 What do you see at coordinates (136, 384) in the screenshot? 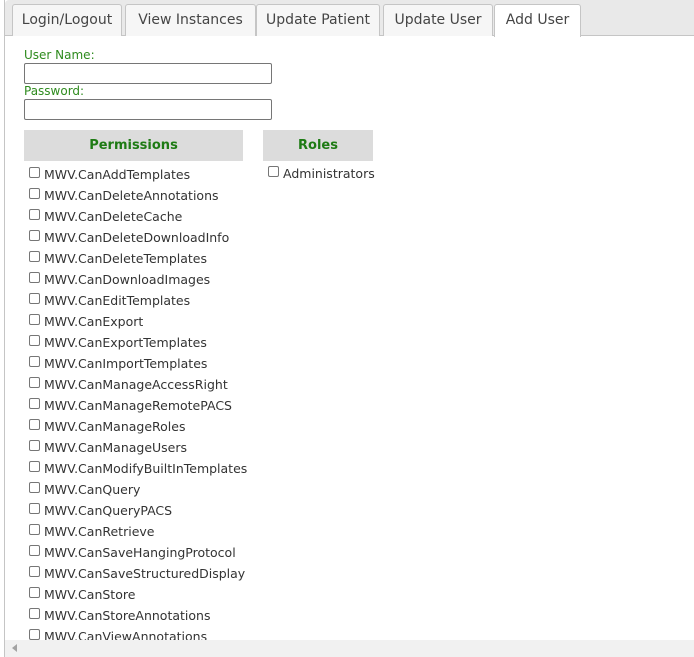
I see `permission-label: MWV.CanManageAccessRight` at bounding box center [136, 384].